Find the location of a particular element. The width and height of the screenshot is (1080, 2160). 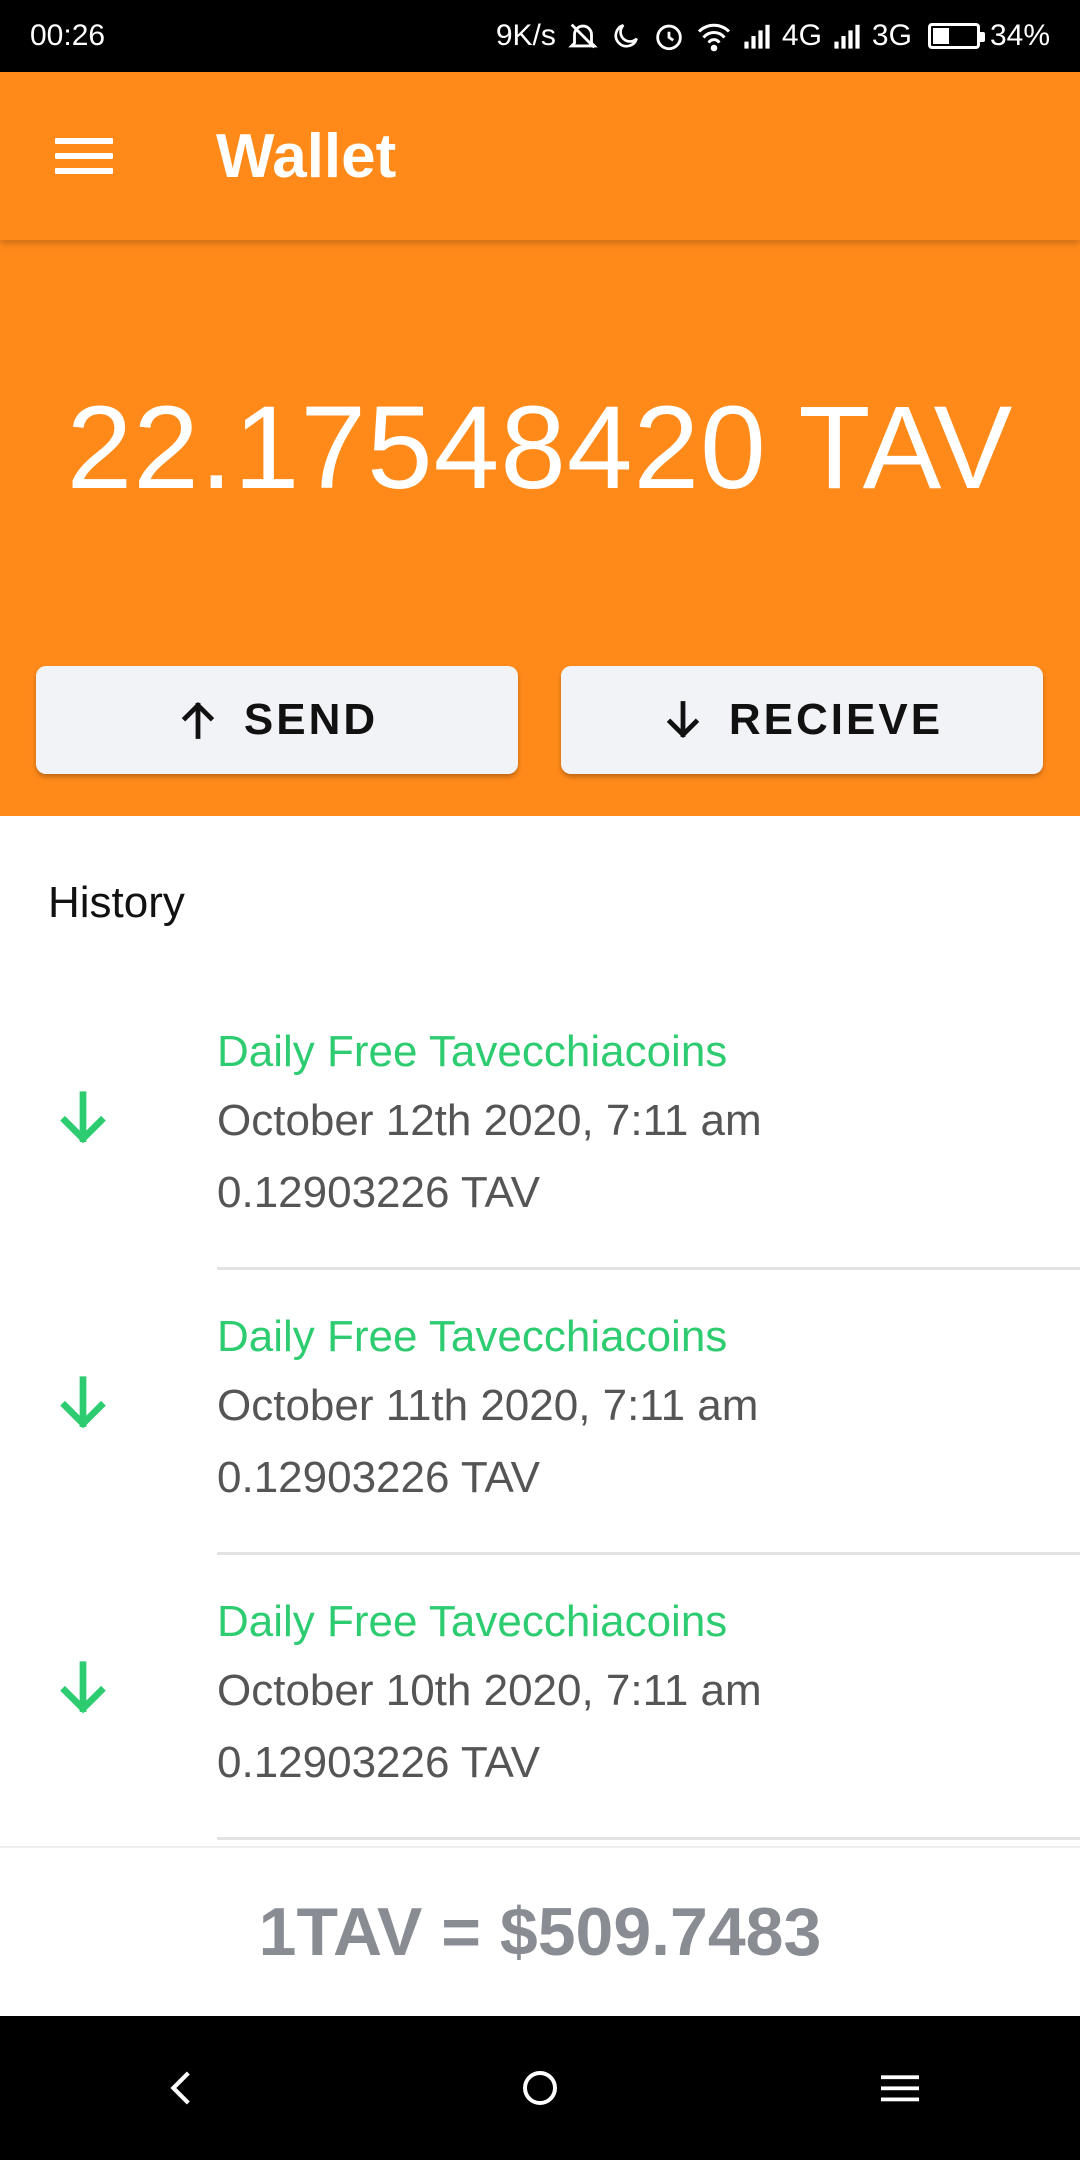

recents-button is located at coordinates (900, 2088).